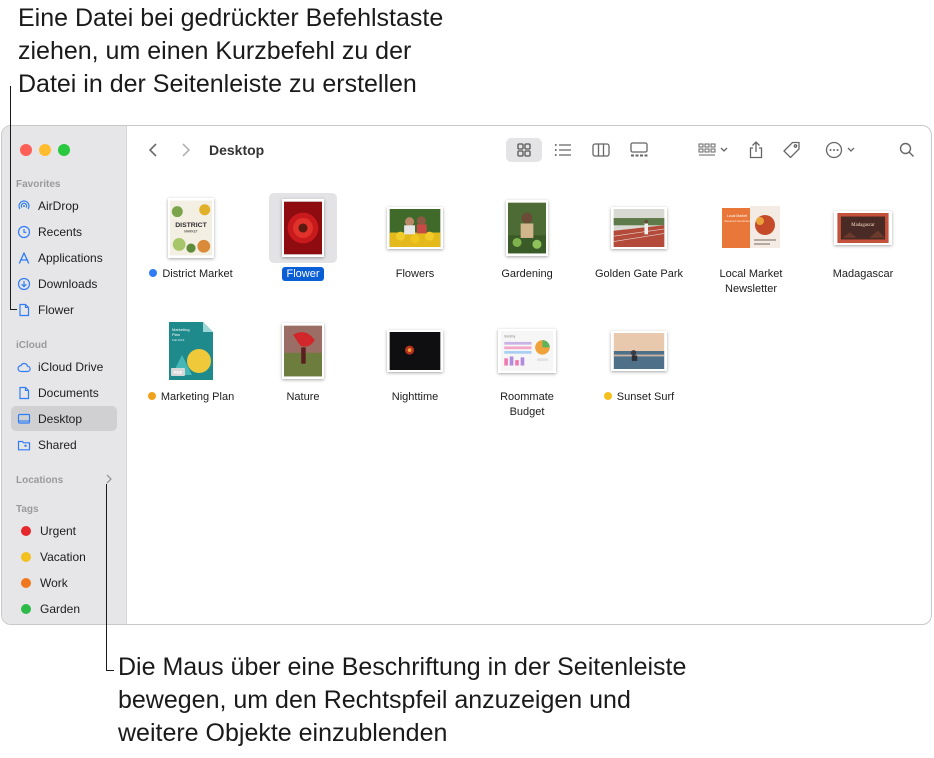 The image size is (934, 758). Describe the element at coordinates (58, 205) in the screenshot. I see `sidebar-item-label: AirDrop` at that location.